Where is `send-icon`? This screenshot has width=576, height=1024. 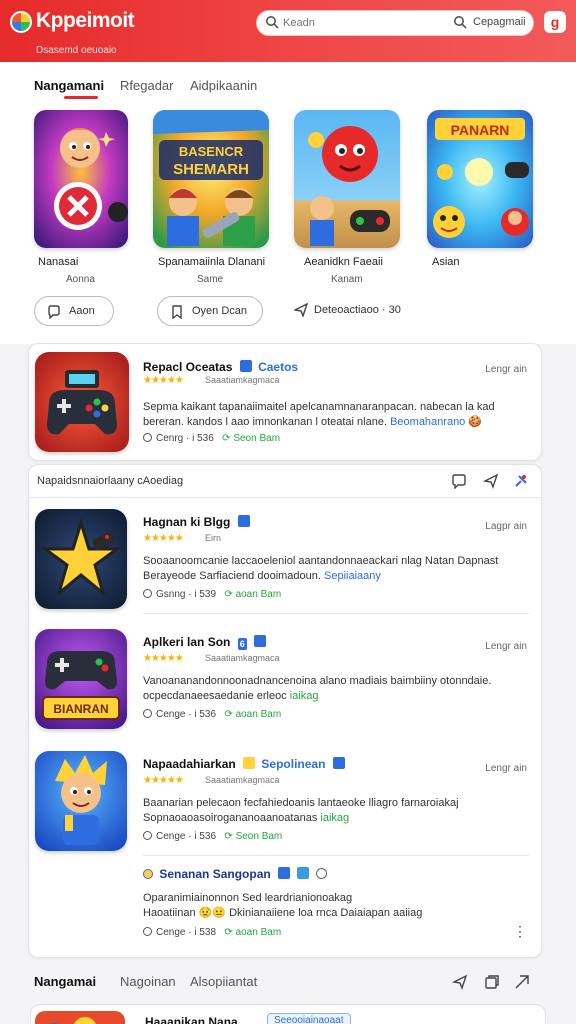
send-icon is located at coordinates (522, 982).